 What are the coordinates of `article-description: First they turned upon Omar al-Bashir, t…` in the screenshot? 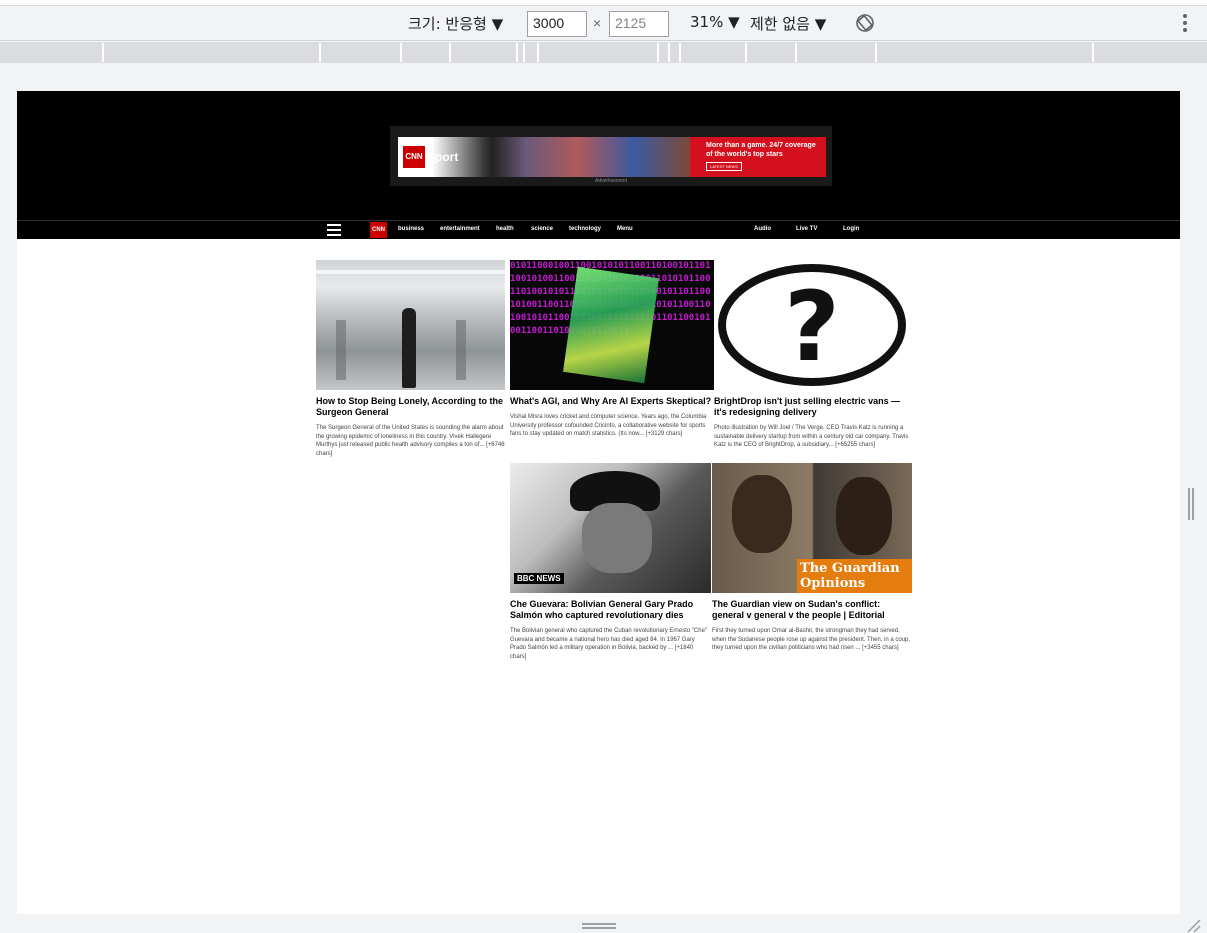 It's located at (811, 639).